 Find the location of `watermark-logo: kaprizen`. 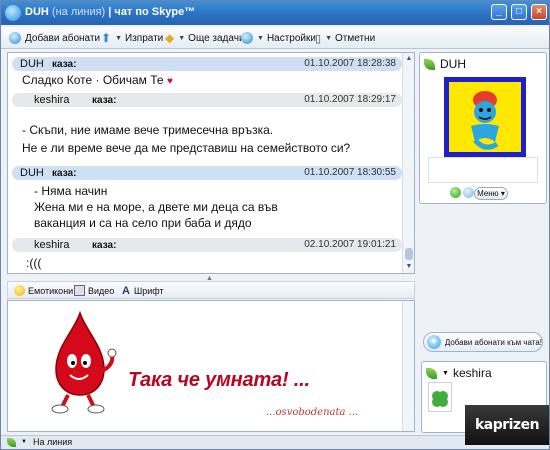

watermark-logo: kaprizen is located at coordinates (507, 425).